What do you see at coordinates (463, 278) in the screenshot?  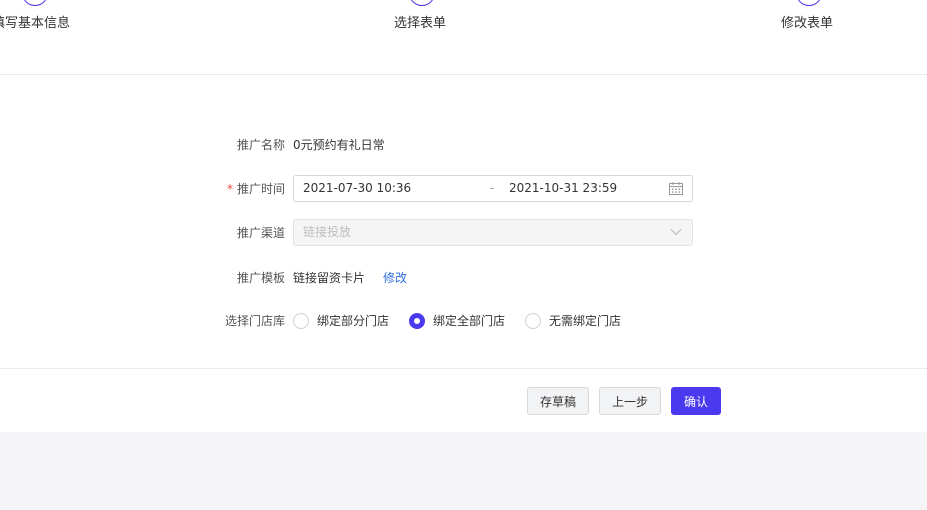 I see `form-row-template: 推广模板 链接留资卡片 修改` at bounding box center [463, 278].